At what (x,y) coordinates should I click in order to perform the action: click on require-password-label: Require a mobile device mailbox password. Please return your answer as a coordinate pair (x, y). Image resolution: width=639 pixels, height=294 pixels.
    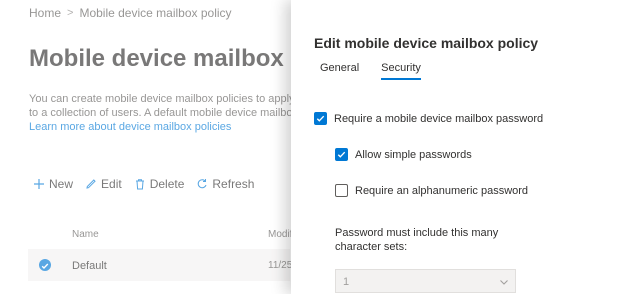
    Looking at the image, I should click on (439, 118).